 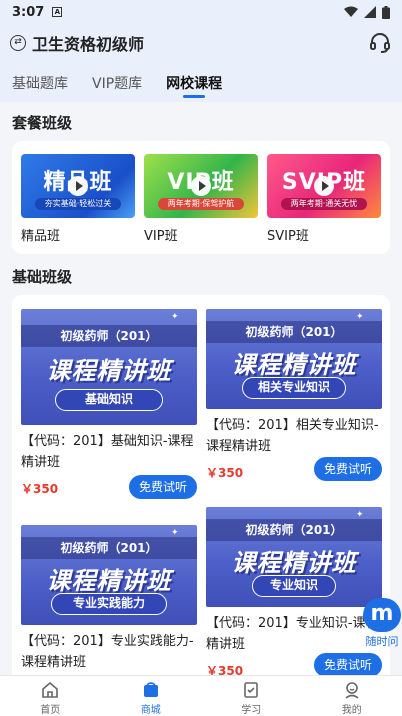 What do you see at coordinates (294, 436) in the screenshot?
I see `course-title: 【代码：201】相关专业知识-课程精讲班` at bounding box center [294, 436].